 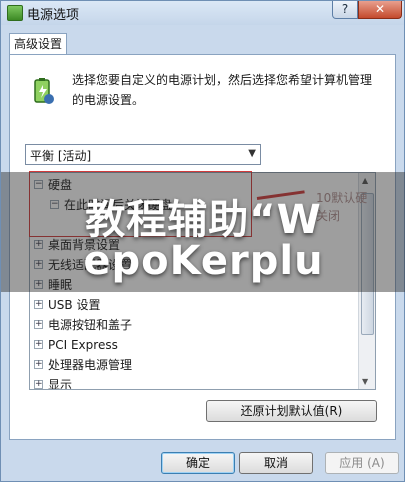 What do you see at coordinates (38, 44) in the screenshot?
I see `tab-advanced-settings: 高级设置` at bounding box center [38, 44].